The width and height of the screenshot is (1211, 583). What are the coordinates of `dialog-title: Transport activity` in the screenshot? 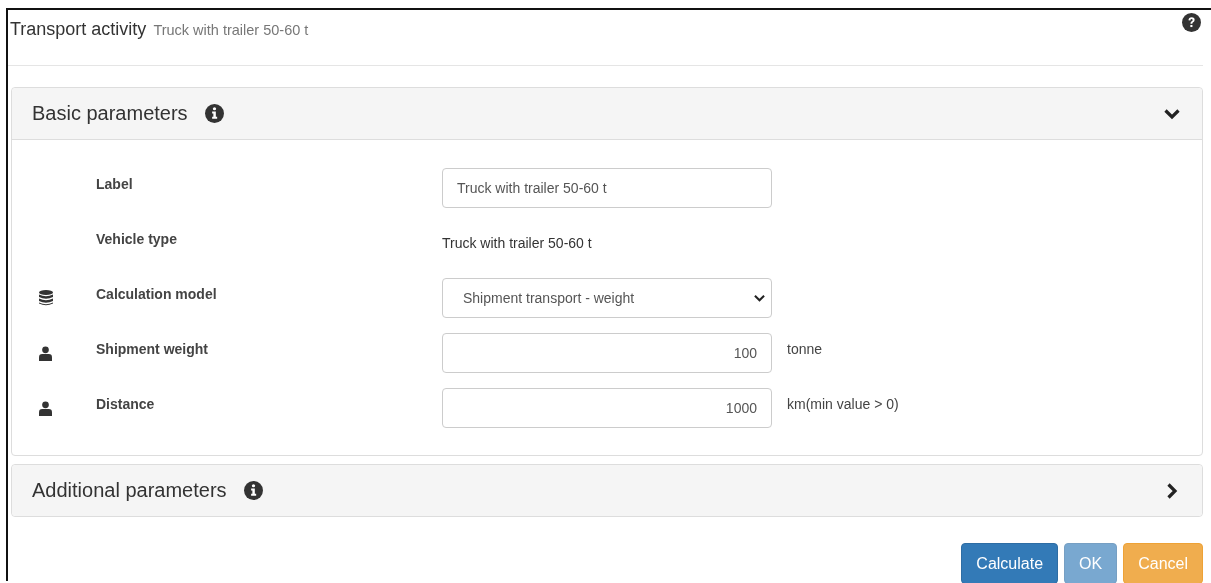 It's located at (78, 29).